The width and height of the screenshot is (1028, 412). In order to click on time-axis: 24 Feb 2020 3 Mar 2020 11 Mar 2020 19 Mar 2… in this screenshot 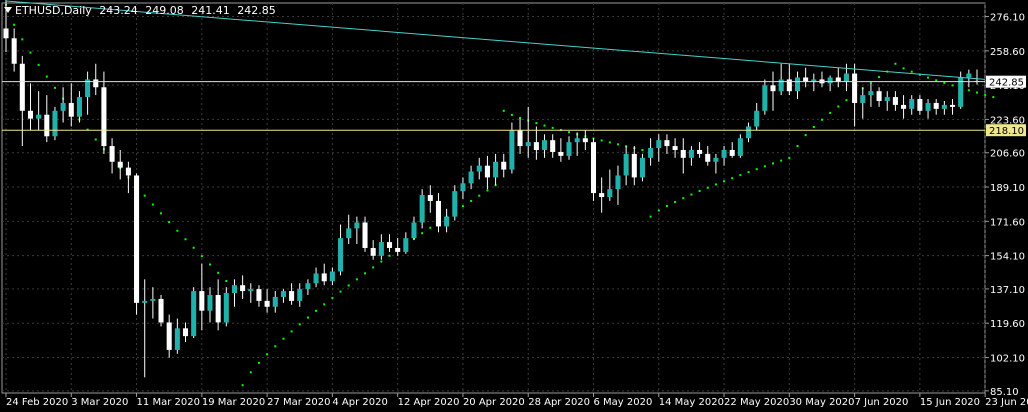, I will do `click(516, 400)`.